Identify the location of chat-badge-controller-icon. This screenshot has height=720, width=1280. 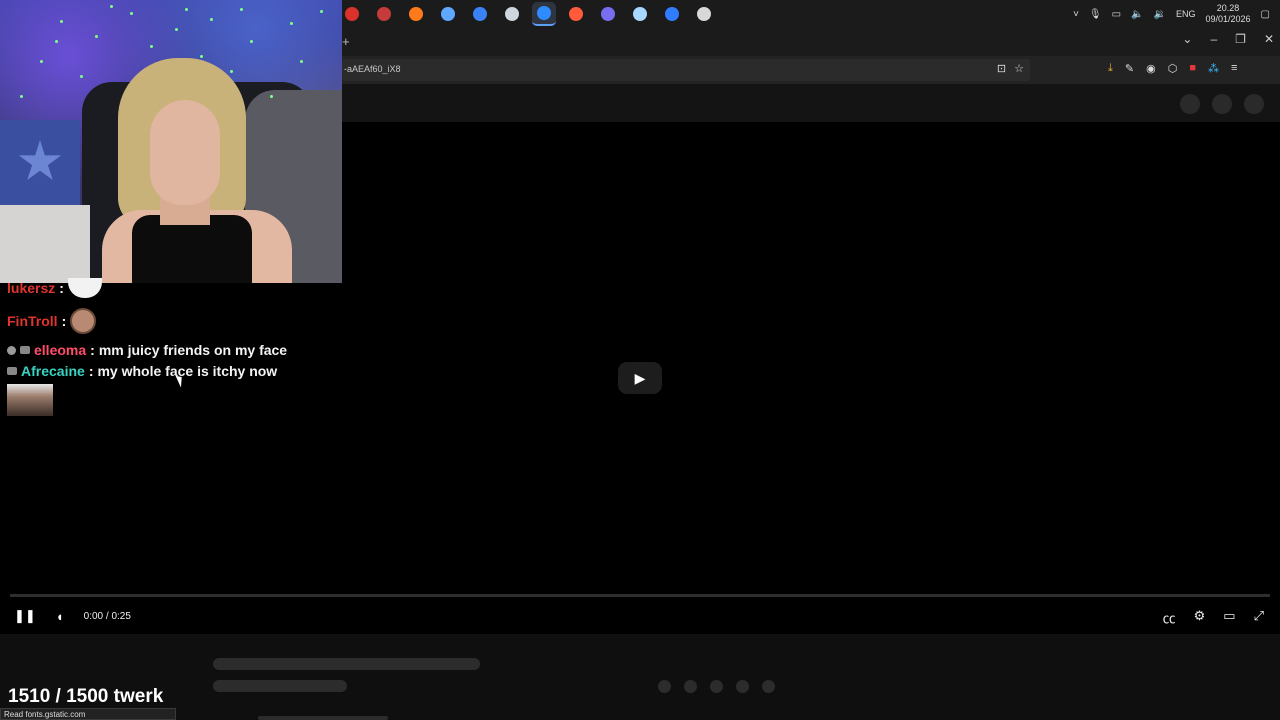
(12, 371).